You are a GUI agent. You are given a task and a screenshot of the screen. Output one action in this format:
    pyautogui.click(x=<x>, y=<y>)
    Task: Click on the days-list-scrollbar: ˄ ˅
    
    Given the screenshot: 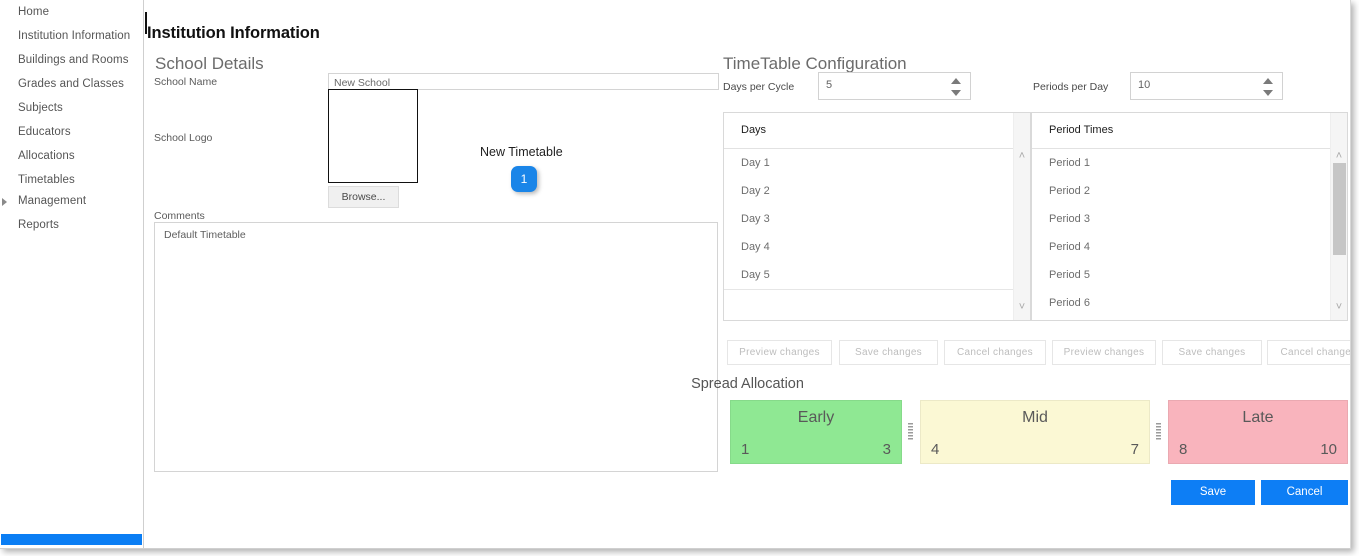 What is the action you would take?
    pyautogui.click(x=1021, y=216)
    